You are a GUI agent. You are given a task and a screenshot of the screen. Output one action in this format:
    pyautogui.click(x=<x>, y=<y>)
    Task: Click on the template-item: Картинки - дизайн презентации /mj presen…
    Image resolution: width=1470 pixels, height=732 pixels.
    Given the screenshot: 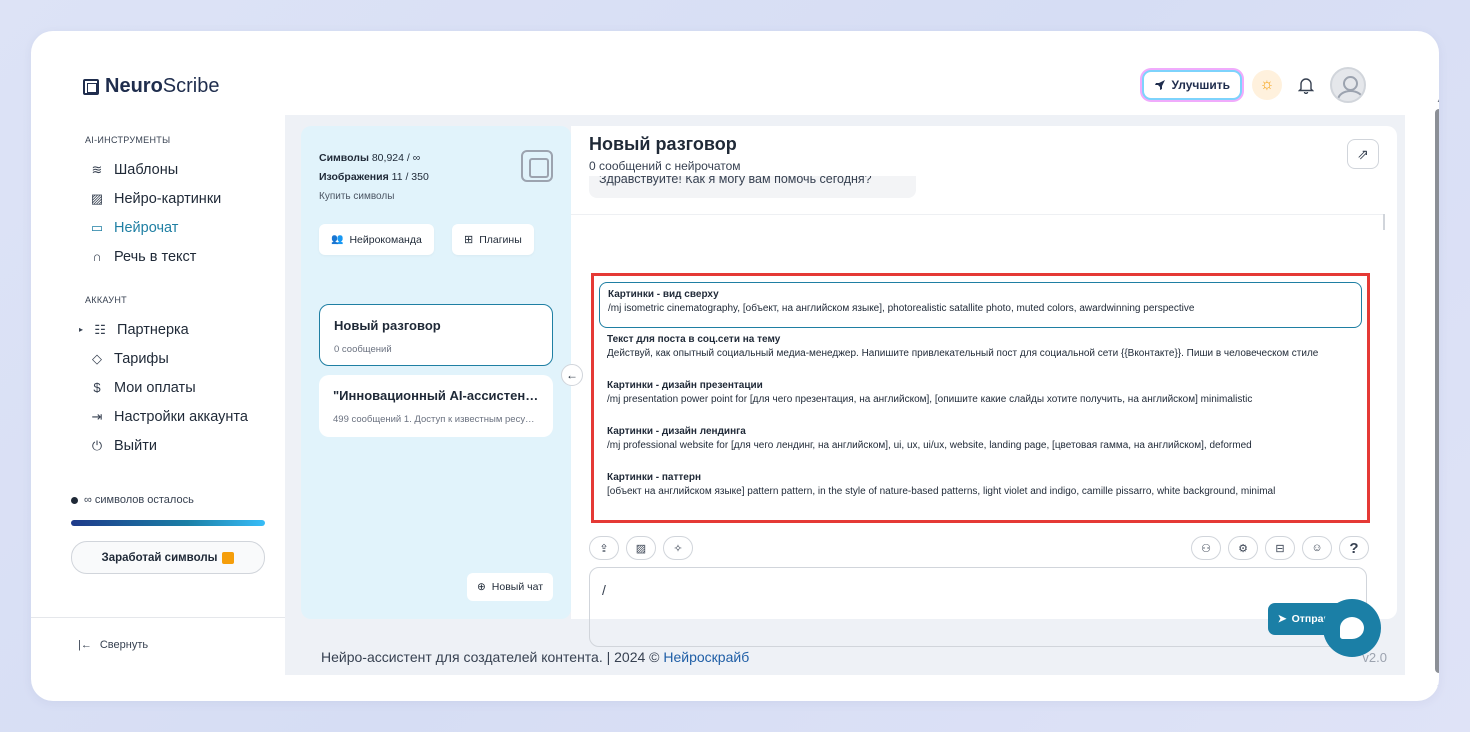 What is the action you would take?
    pyautogui.click(x=980, y=397)
    